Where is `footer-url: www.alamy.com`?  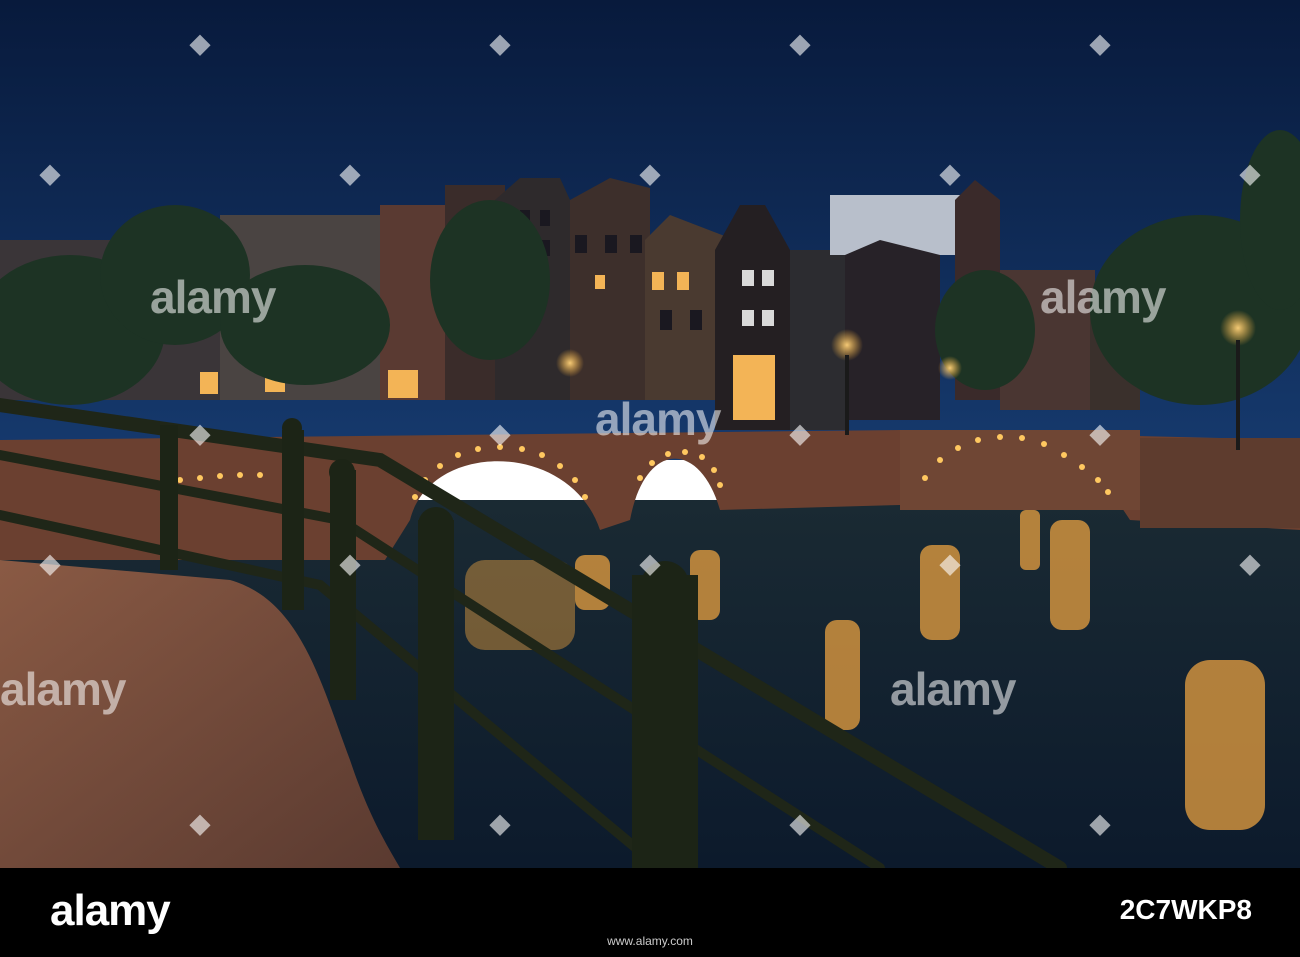 footer-url: www.alamy.com is located at coordinates (650, 941).